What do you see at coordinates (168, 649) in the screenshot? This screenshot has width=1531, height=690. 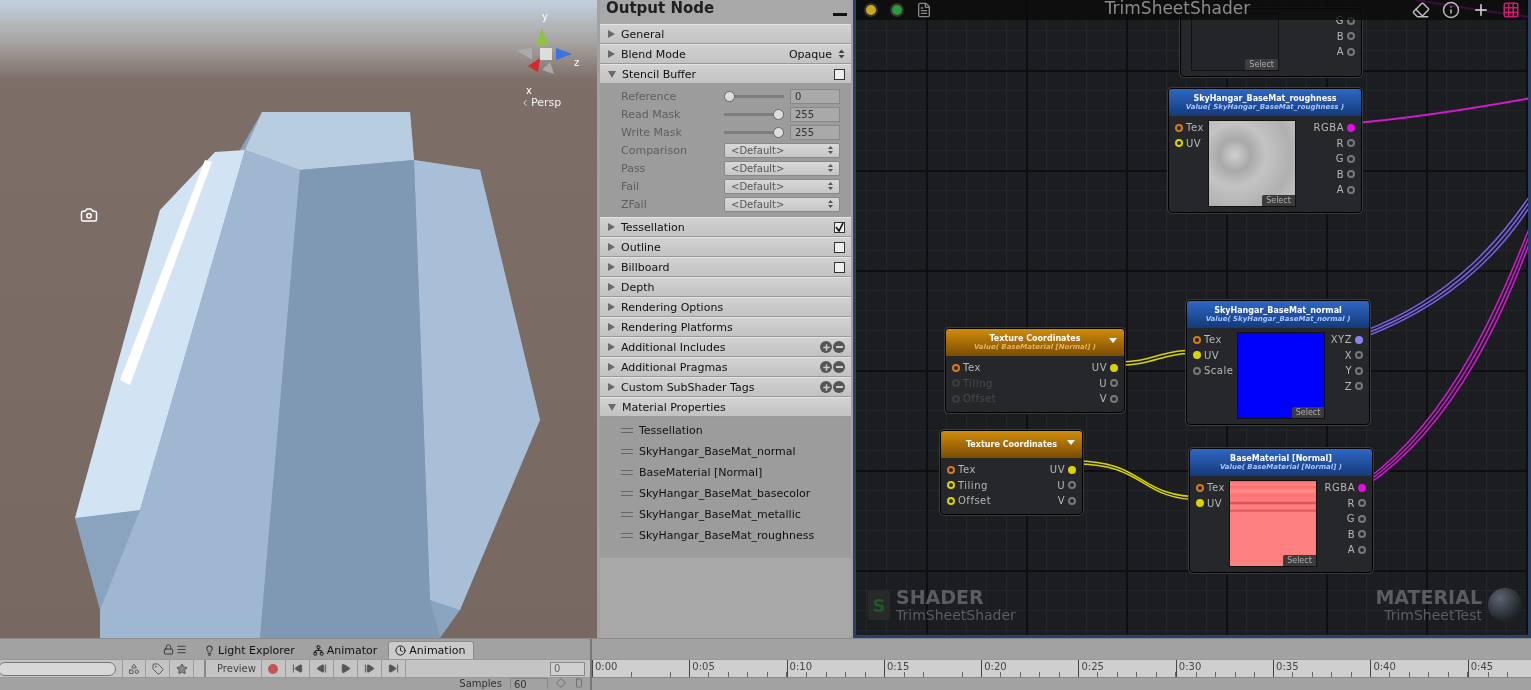 I see `lock-icon` at bounding box center [168, 649].